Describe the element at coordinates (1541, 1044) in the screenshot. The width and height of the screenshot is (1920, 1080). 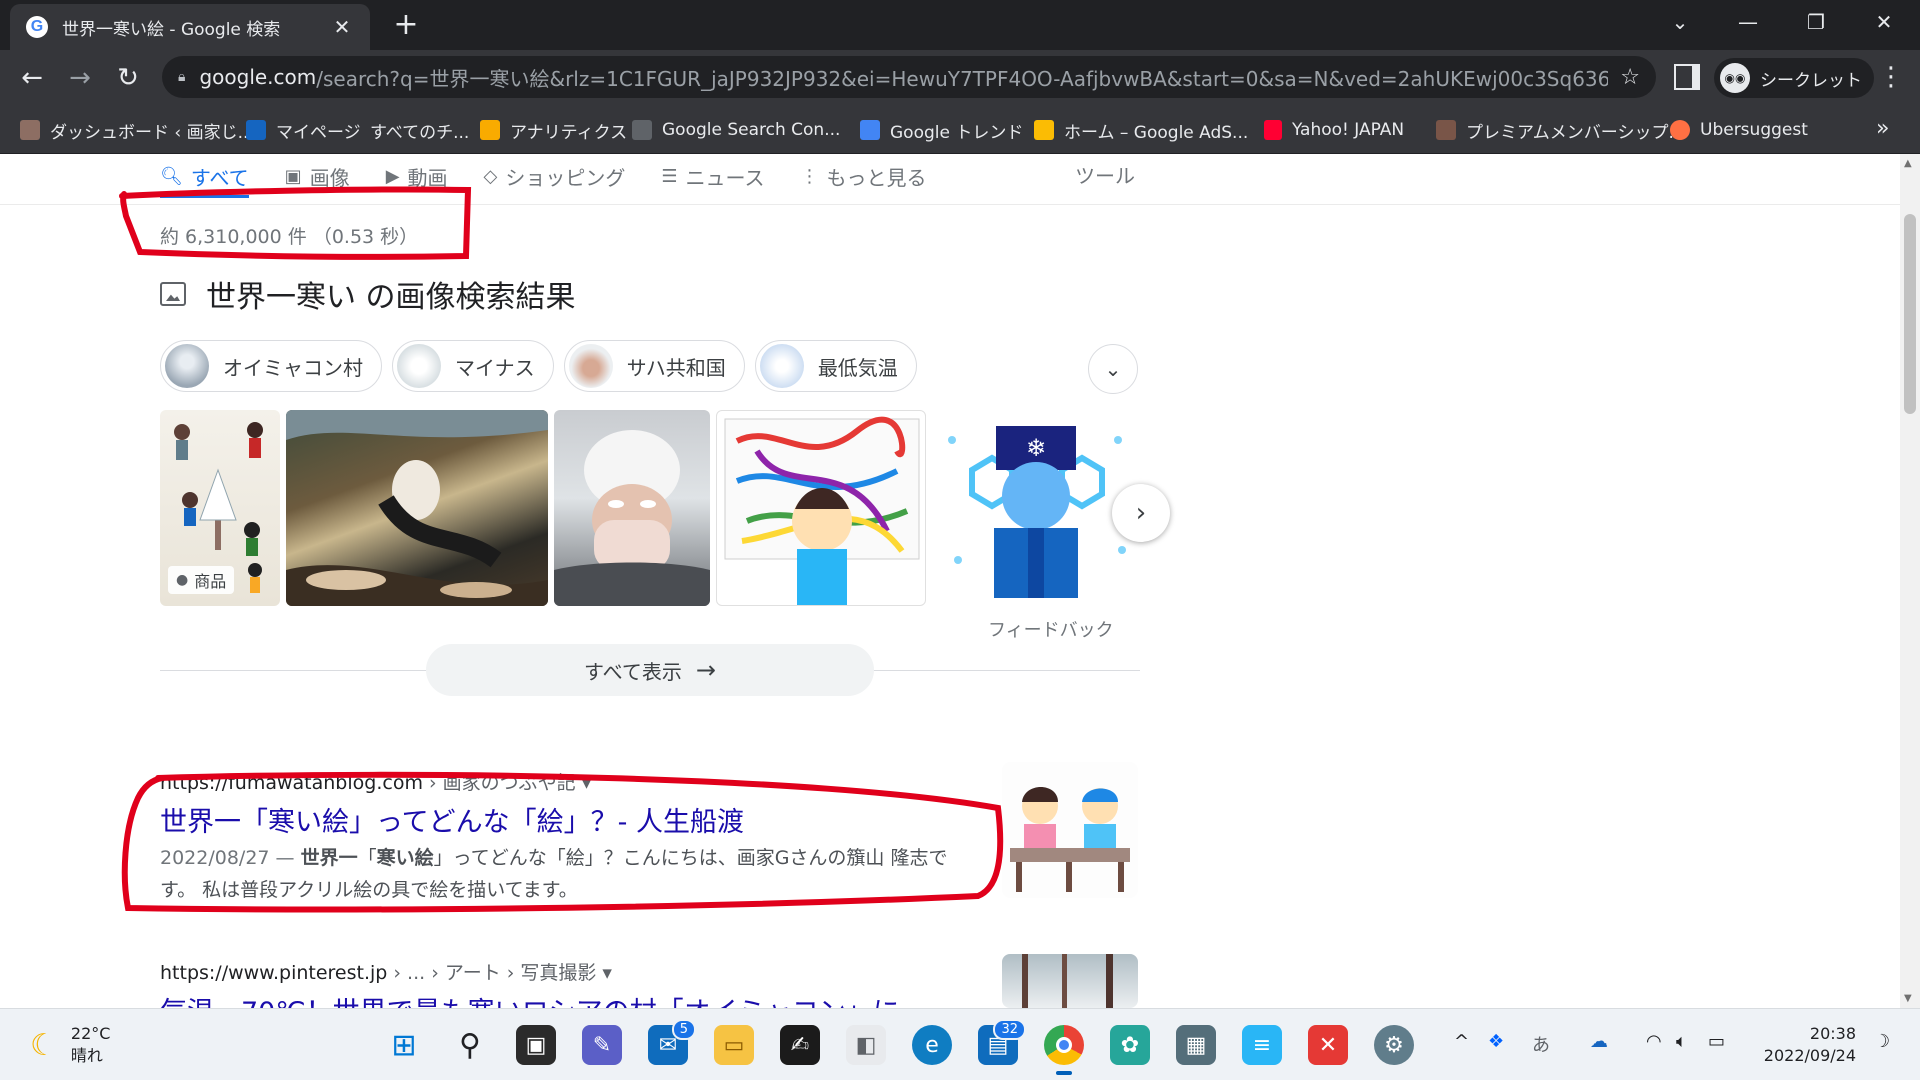
I see `ime-indicator: あ` at that location.